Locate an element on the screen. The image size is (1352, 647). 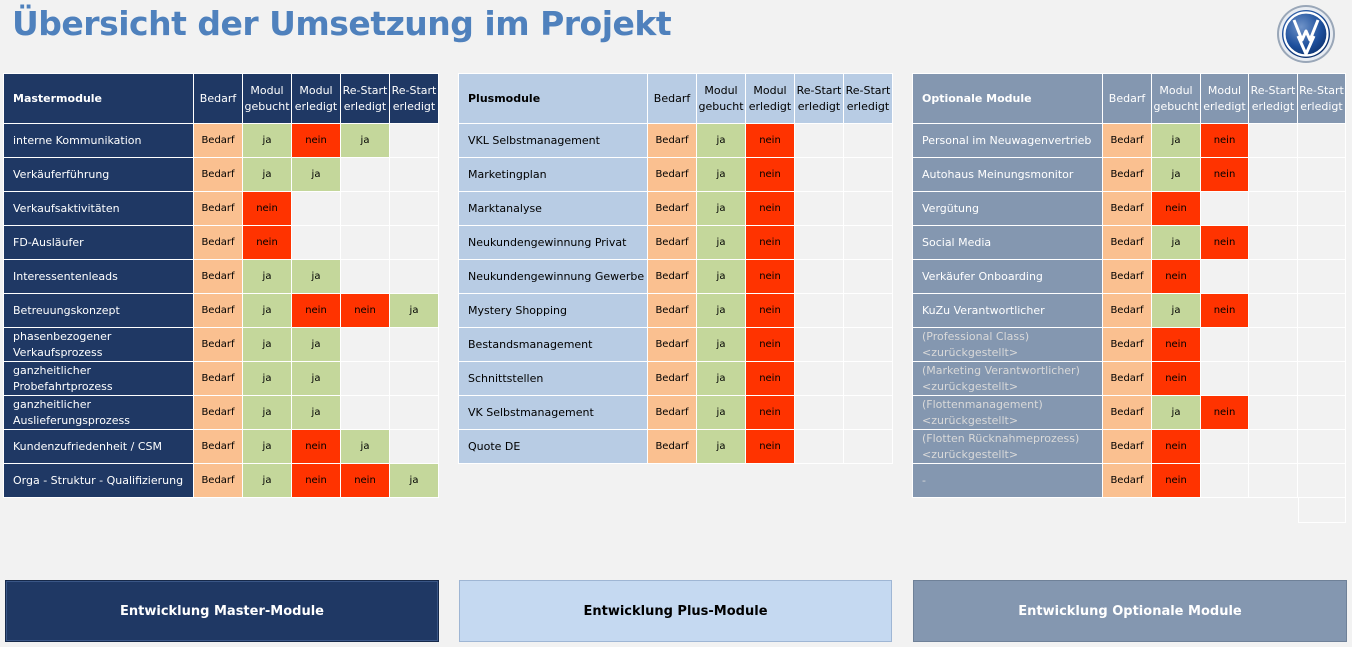
table-row: Verkäuferführung Bedarf ja ja is located at coordinates (221, 174).